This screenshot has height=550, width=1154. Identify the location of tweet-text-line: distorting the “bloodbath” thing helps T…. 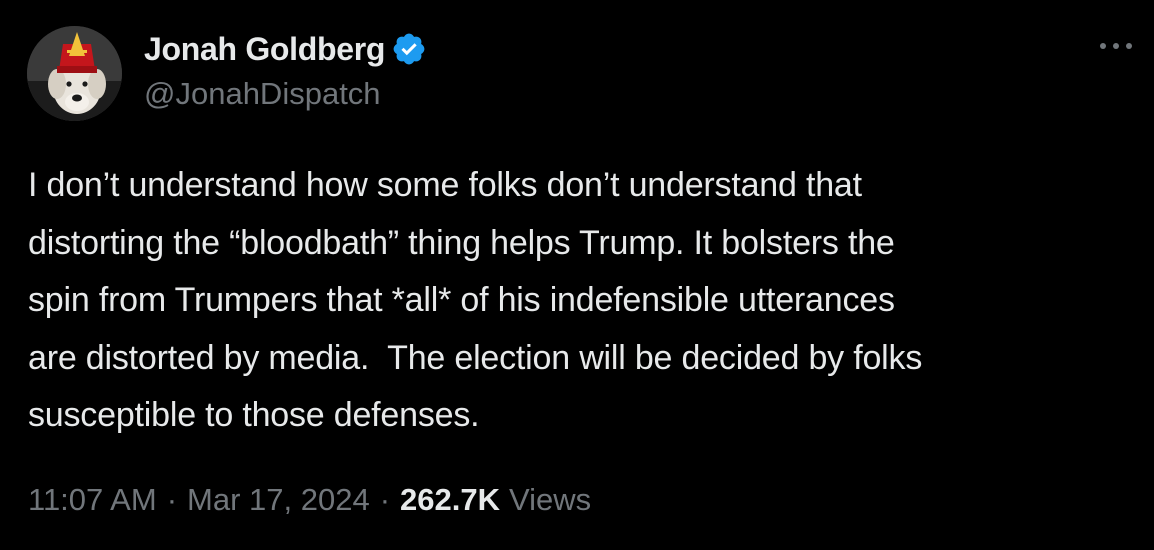
(461, 242).